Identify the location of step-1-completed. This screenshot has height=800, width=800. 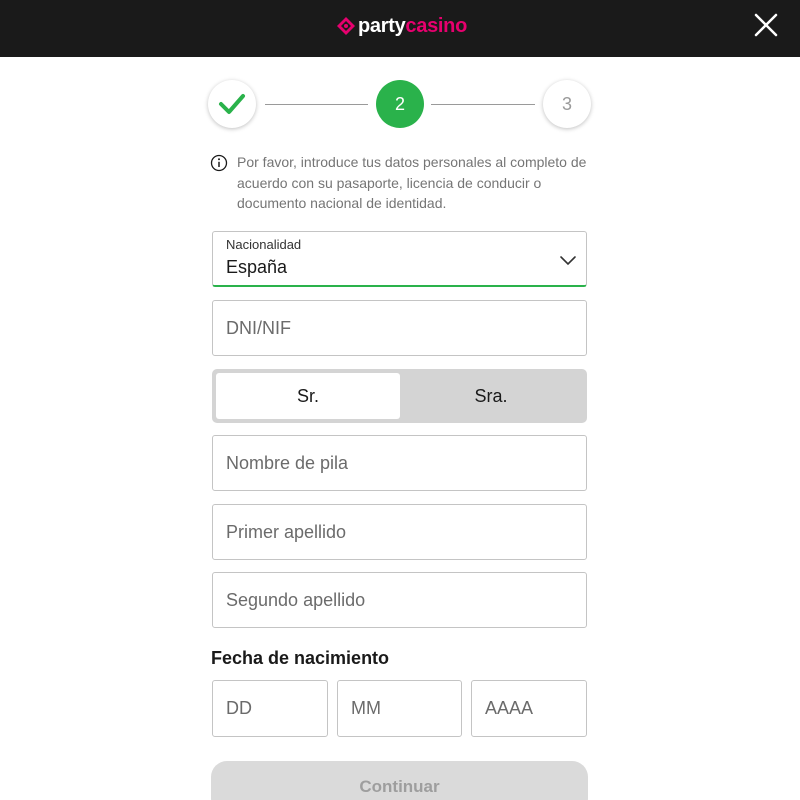
(232, 104).